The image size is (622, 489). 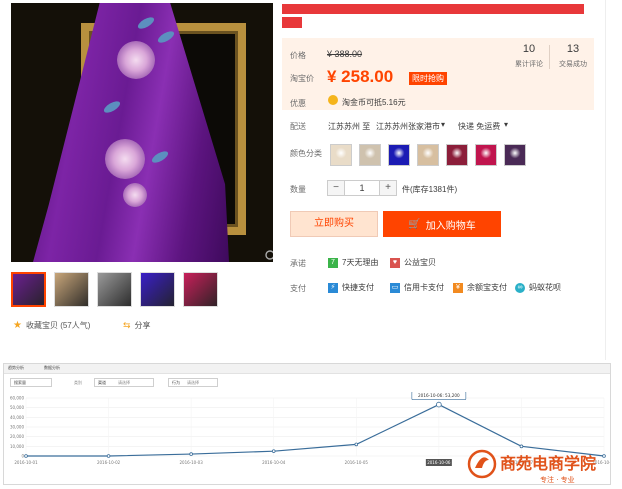 I want to click on channel-value: 请选择, so click(x=124, y=382).